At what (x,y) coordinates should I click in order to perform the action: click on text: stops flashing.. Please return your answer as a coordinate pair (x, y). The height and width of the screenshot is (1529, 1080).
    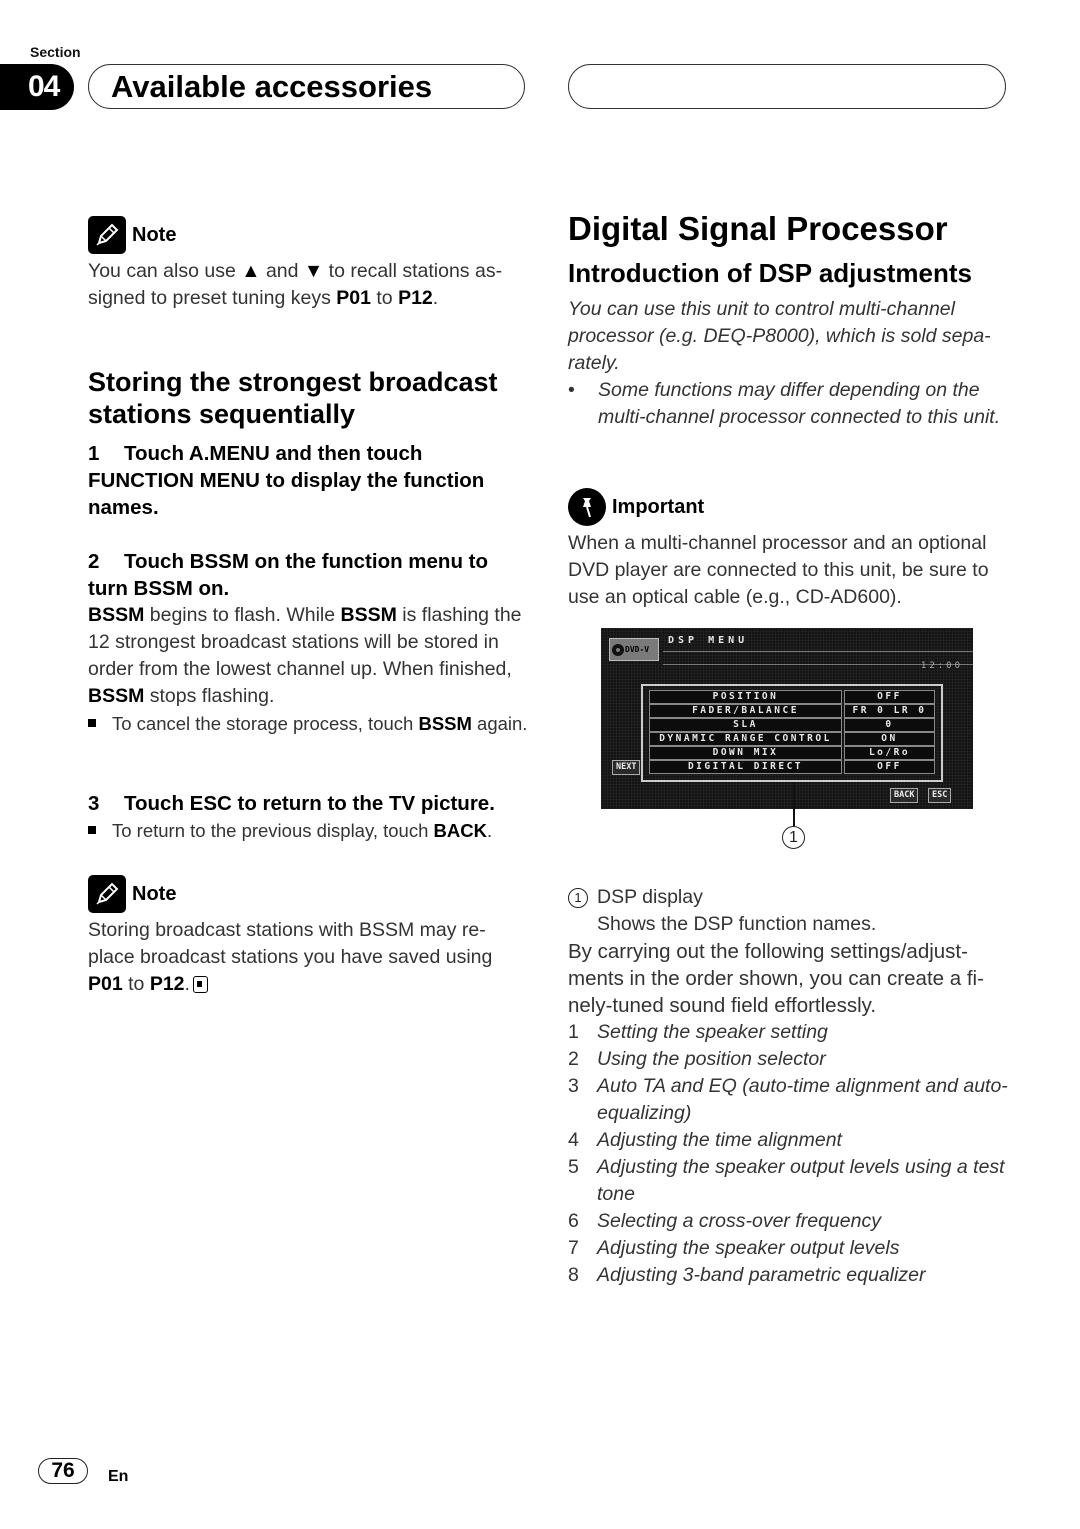
    Looking at the image, I should click on (209, 696).